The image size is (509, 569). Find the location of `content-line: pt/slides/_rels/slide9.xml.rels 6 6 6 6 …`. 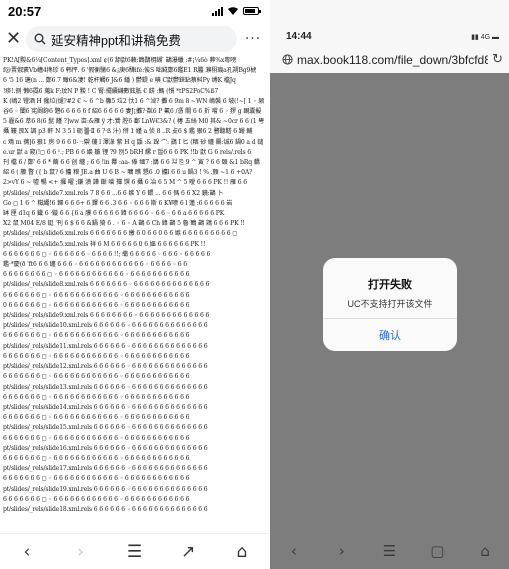

content-line: pt/slides/_rels/slide9.xml.rels 6 6 6 6 … is located at coordinates (106, 316).